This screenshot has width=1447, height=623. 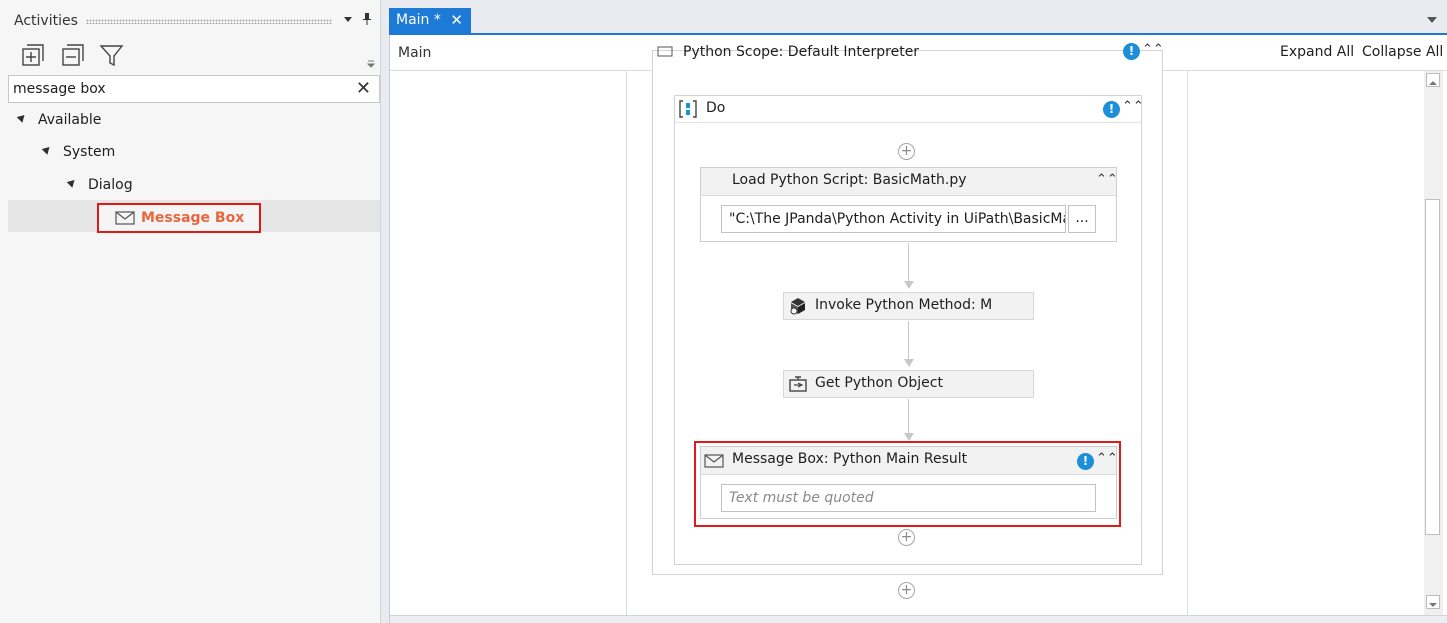 What do you see at coordinates (209, 21) in the screenshot?
I see `panel-grip` at bounding box center [209, 21].